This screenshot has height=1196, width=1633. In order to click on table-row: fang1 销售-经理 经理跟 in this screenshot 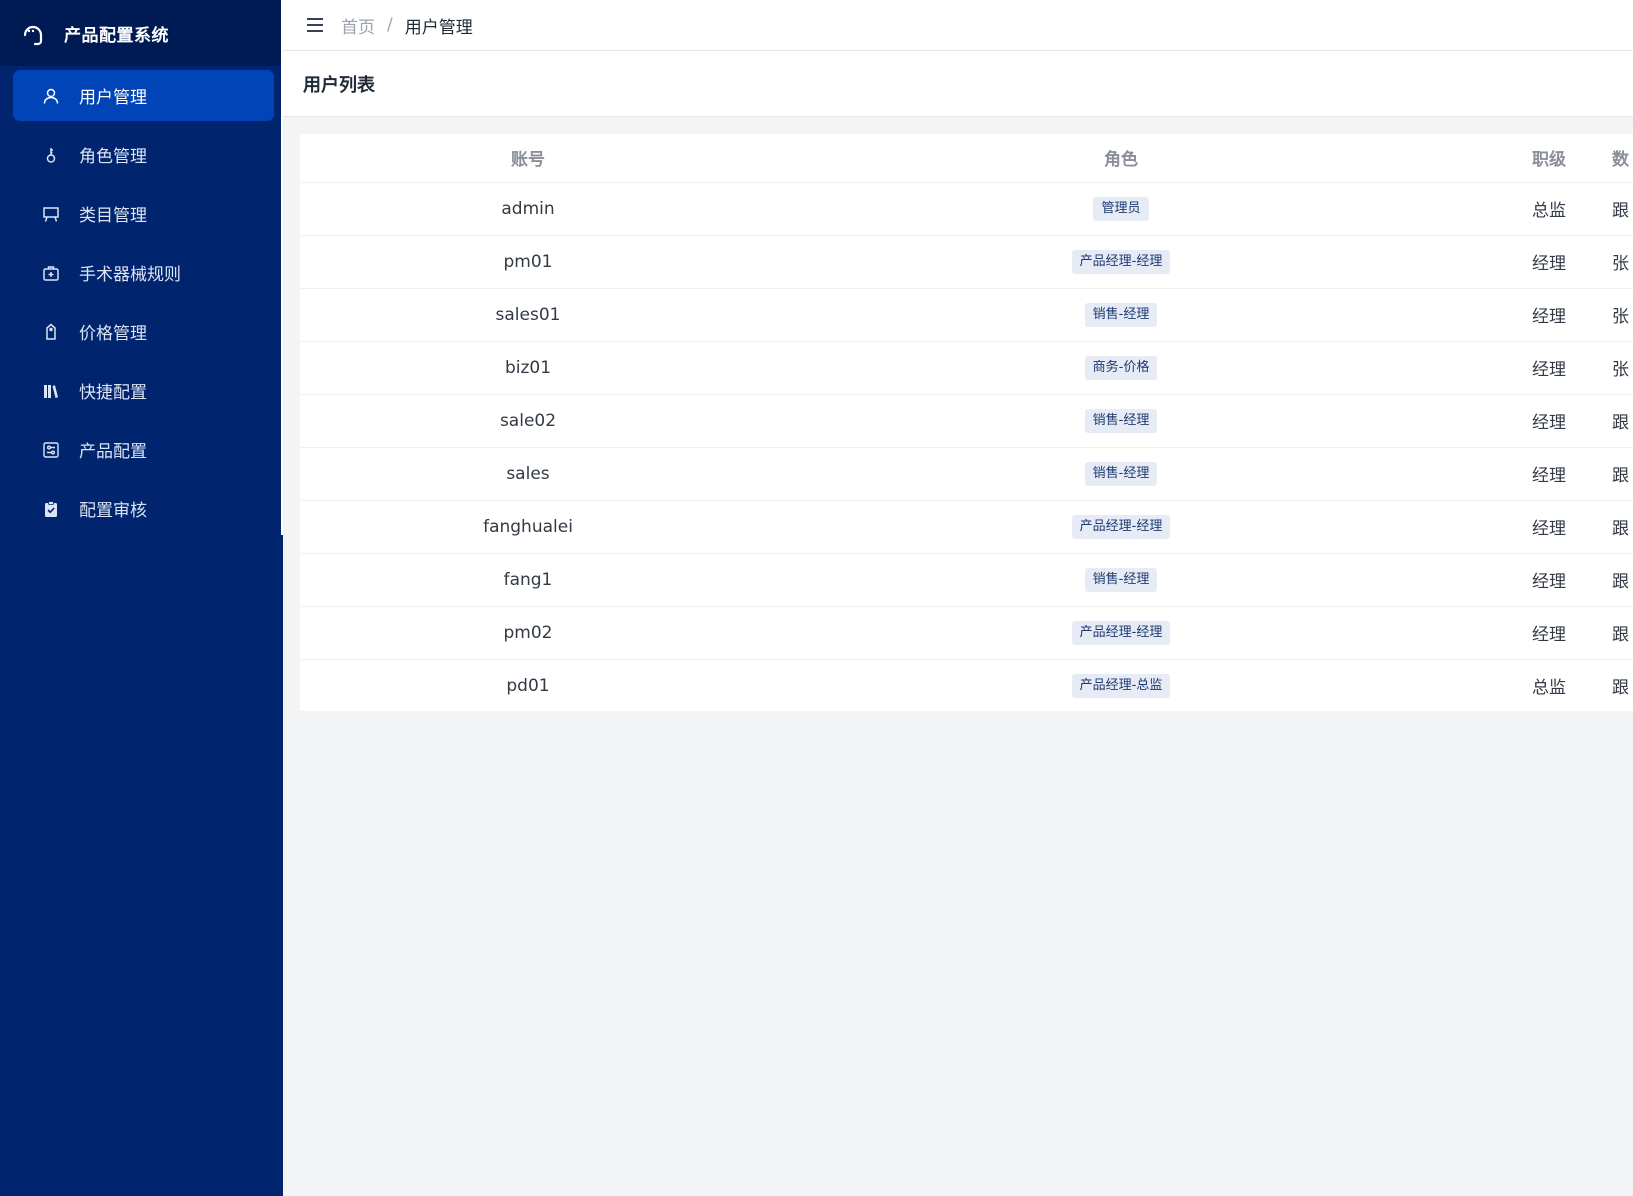, I will do `click(966, 580)`.